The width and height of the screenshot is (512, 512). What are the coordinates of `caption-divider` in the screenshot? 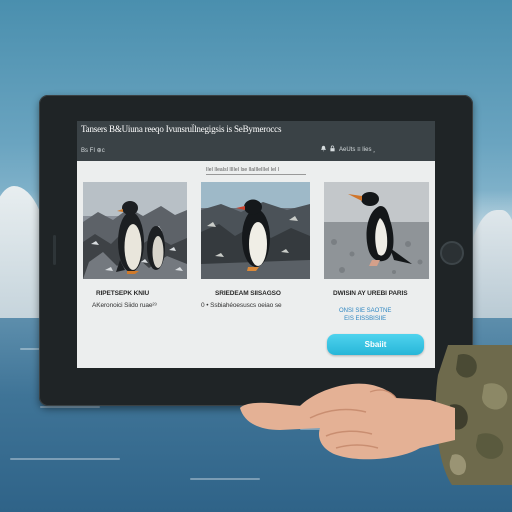 It's located at (256, 174).